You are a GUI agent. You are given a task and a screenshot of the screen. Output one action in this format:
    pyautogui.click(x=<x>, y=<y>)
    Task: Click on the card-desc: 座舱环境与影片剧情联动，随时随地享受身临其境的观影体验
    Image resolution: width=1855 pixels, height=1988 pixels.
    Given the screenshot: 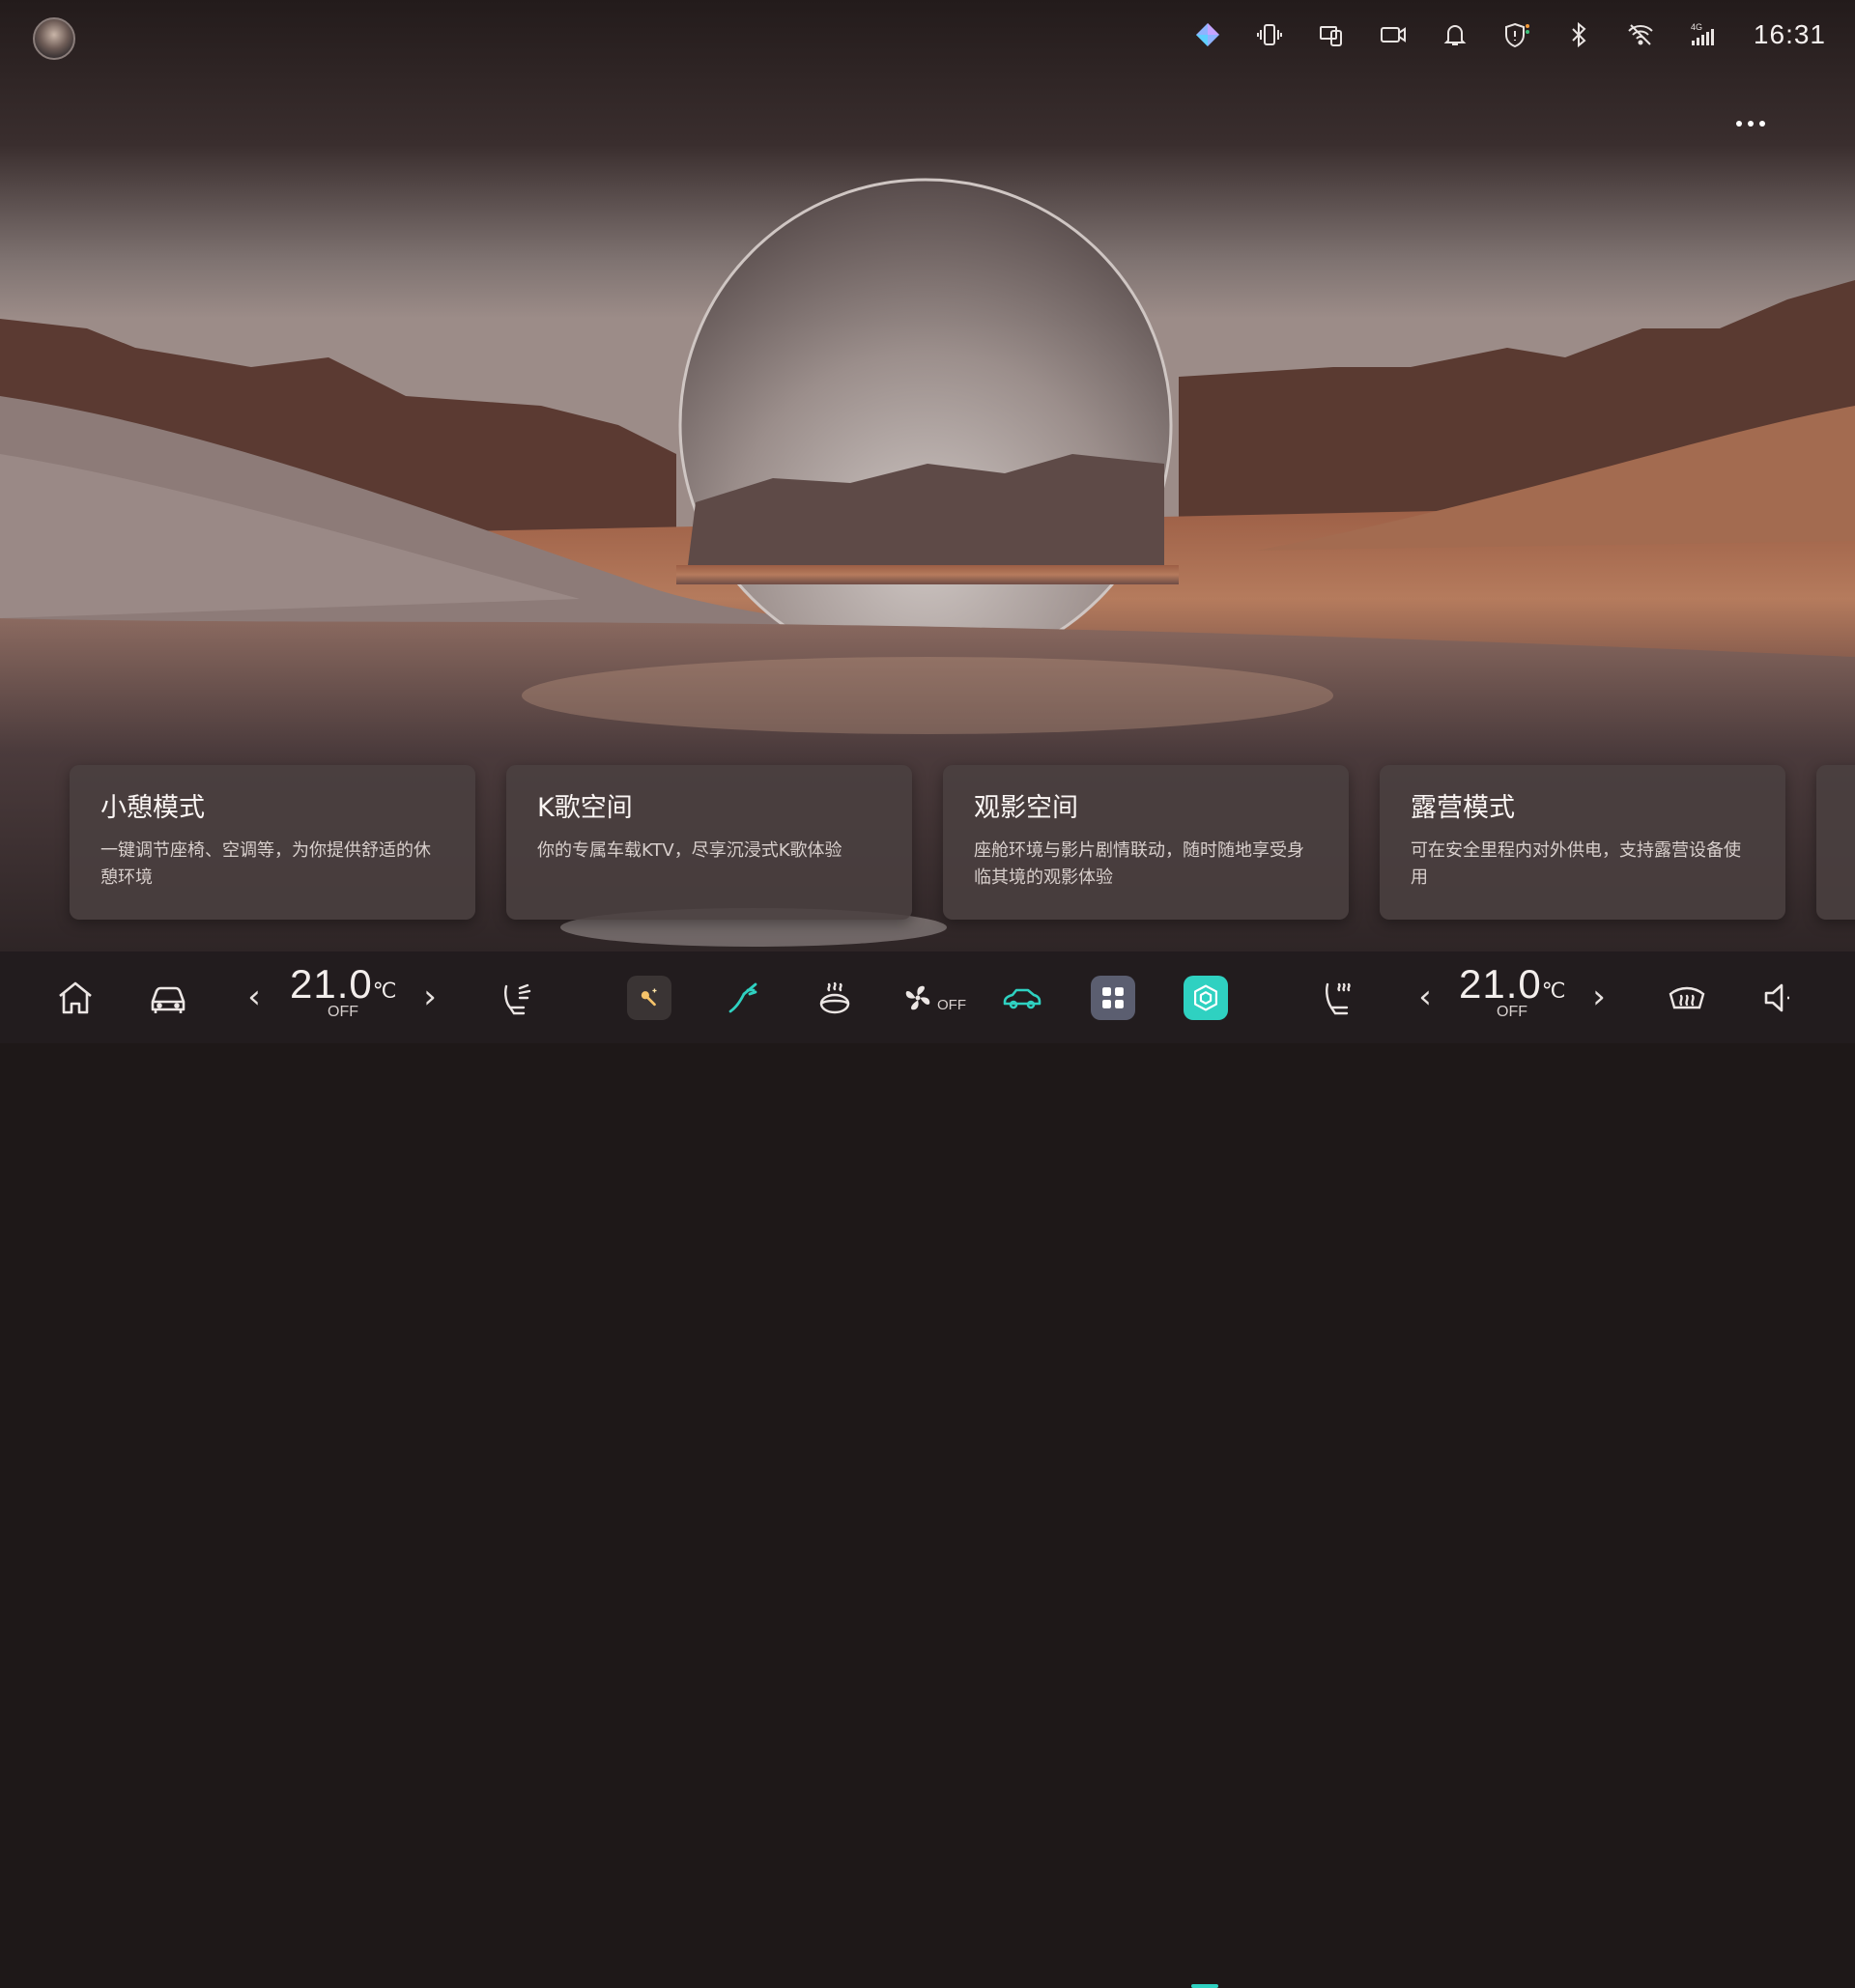 What is the action you would take?
    pyautogui.click(x=1139, y=864)
    